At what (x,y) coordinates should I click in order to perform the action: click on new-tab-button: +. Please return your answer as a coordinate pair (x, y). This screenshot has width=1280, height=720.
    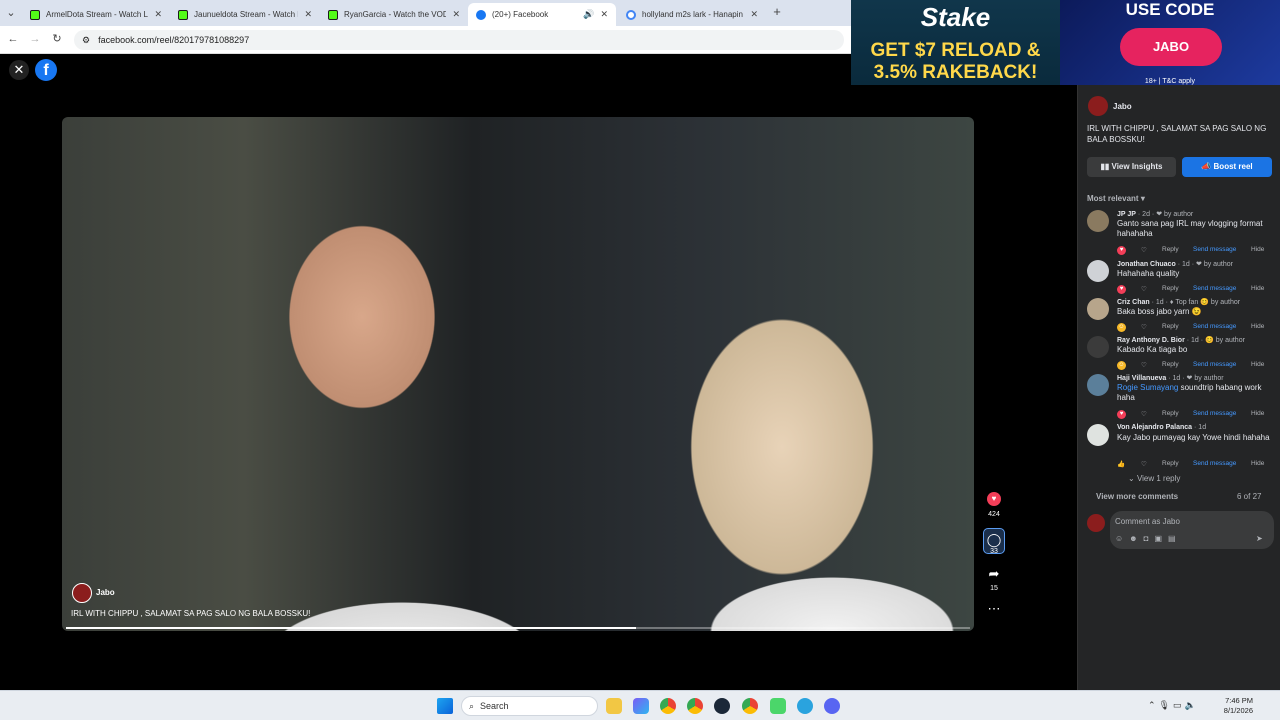
    Looking at the image, I should click on (777, 12).